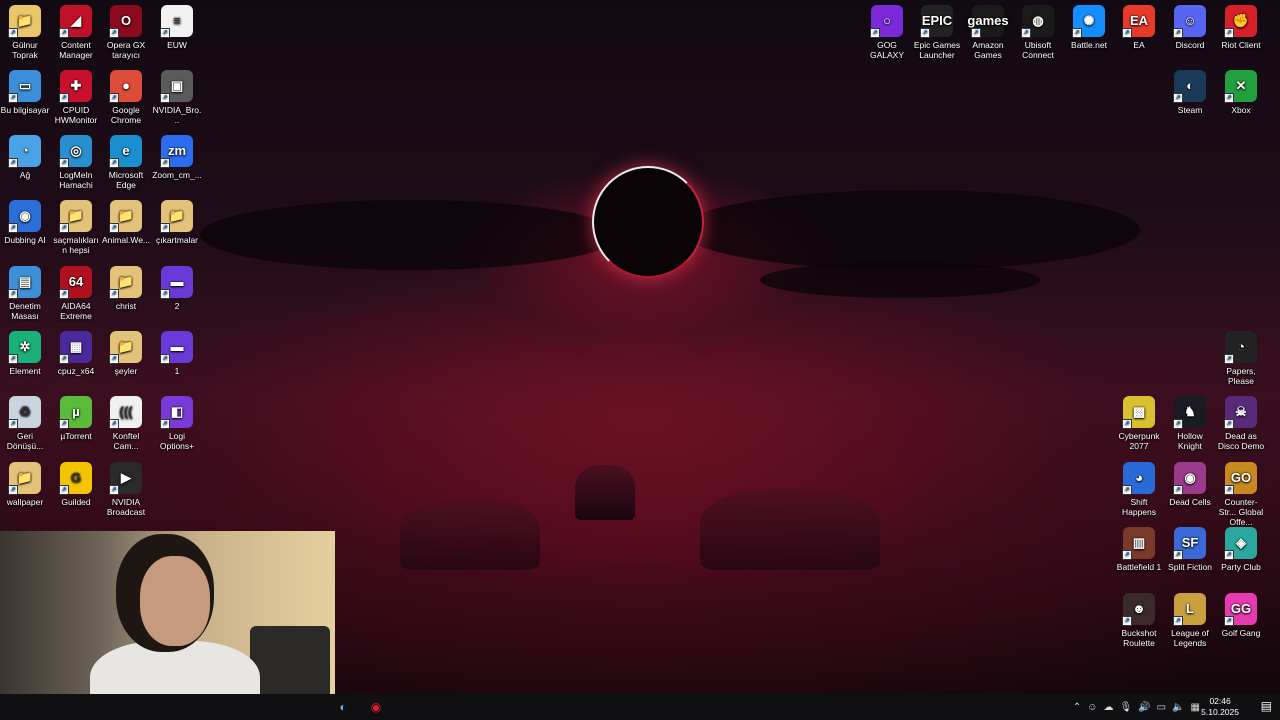 This screenshot has width=1280, height=720. Describe the element at coordinates (1195, 707) in the screenshot. I see `keyboard-tray-icon: ▦` at that location.